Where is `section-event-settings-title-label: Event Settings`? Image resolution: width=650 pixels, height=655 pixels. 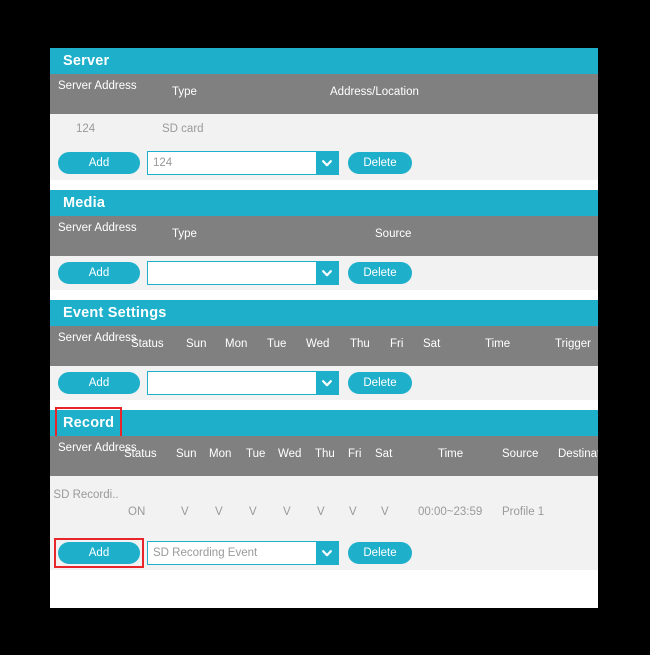
section-event-settings-title-label: Event Settings is located at coordinates (115, 313).